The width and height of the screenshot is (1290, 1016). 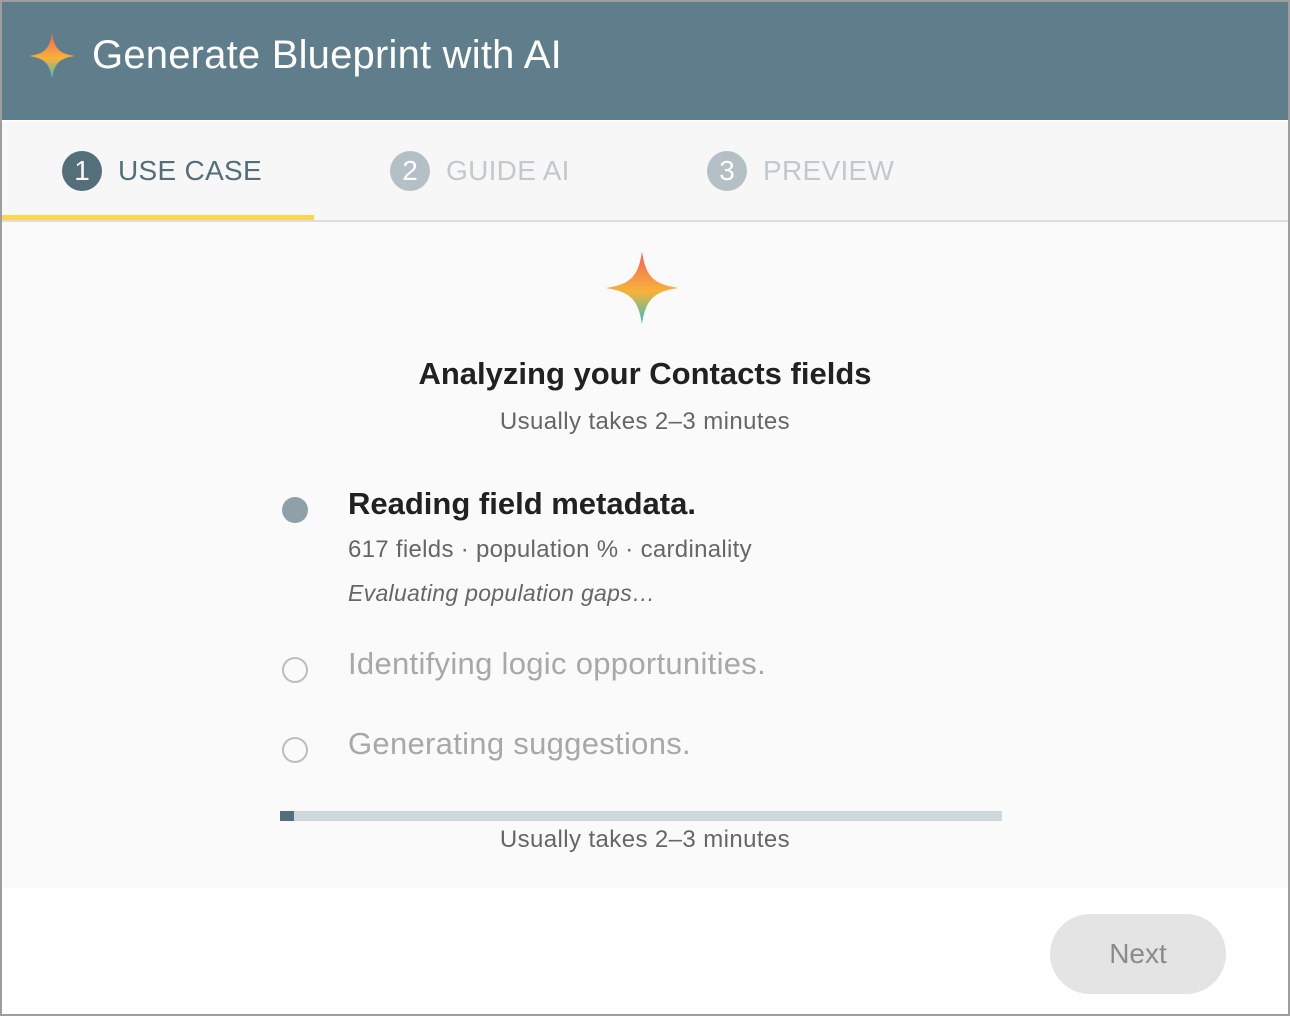 What do you see at coordinates (645, 61) in the screenshot?
I see `dialog-header: Generate Blueprint with AI` at bounding box center [645, 61].